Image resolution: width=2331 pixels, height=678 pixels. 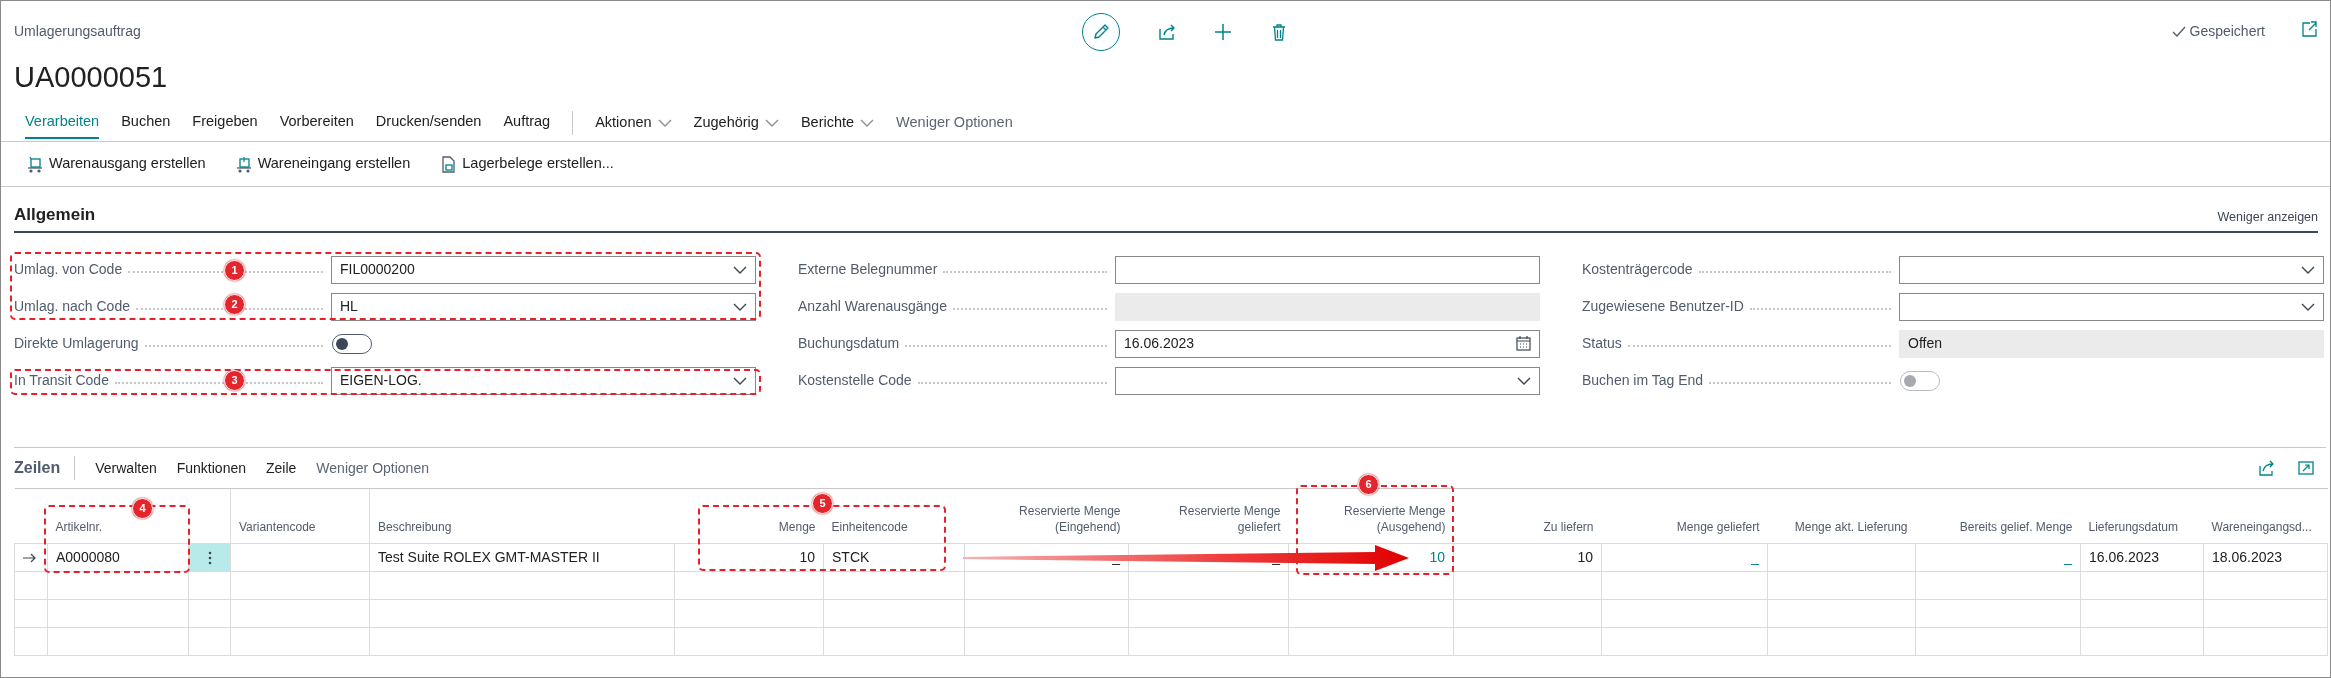 What do you see at coordinates (1851, 526) in the screenshot?
I see `column-header: Menge akt. Lieferung` at bounding box center [1851, 526].